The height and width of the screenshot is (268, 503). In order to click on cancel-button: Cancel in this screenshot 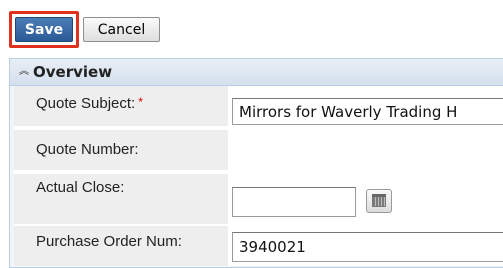, I will do `click(121, 29)`.